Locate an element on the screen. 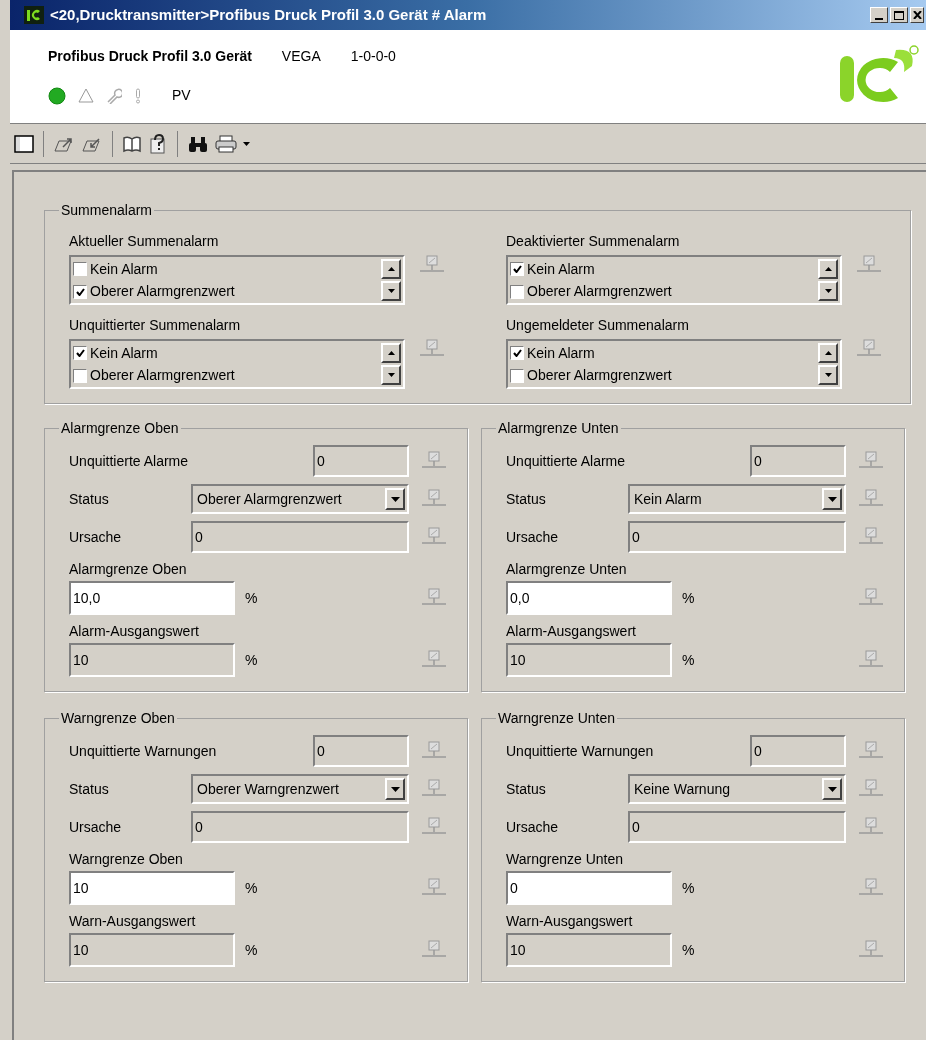  maximize-button is located at coordinates (899, 15).